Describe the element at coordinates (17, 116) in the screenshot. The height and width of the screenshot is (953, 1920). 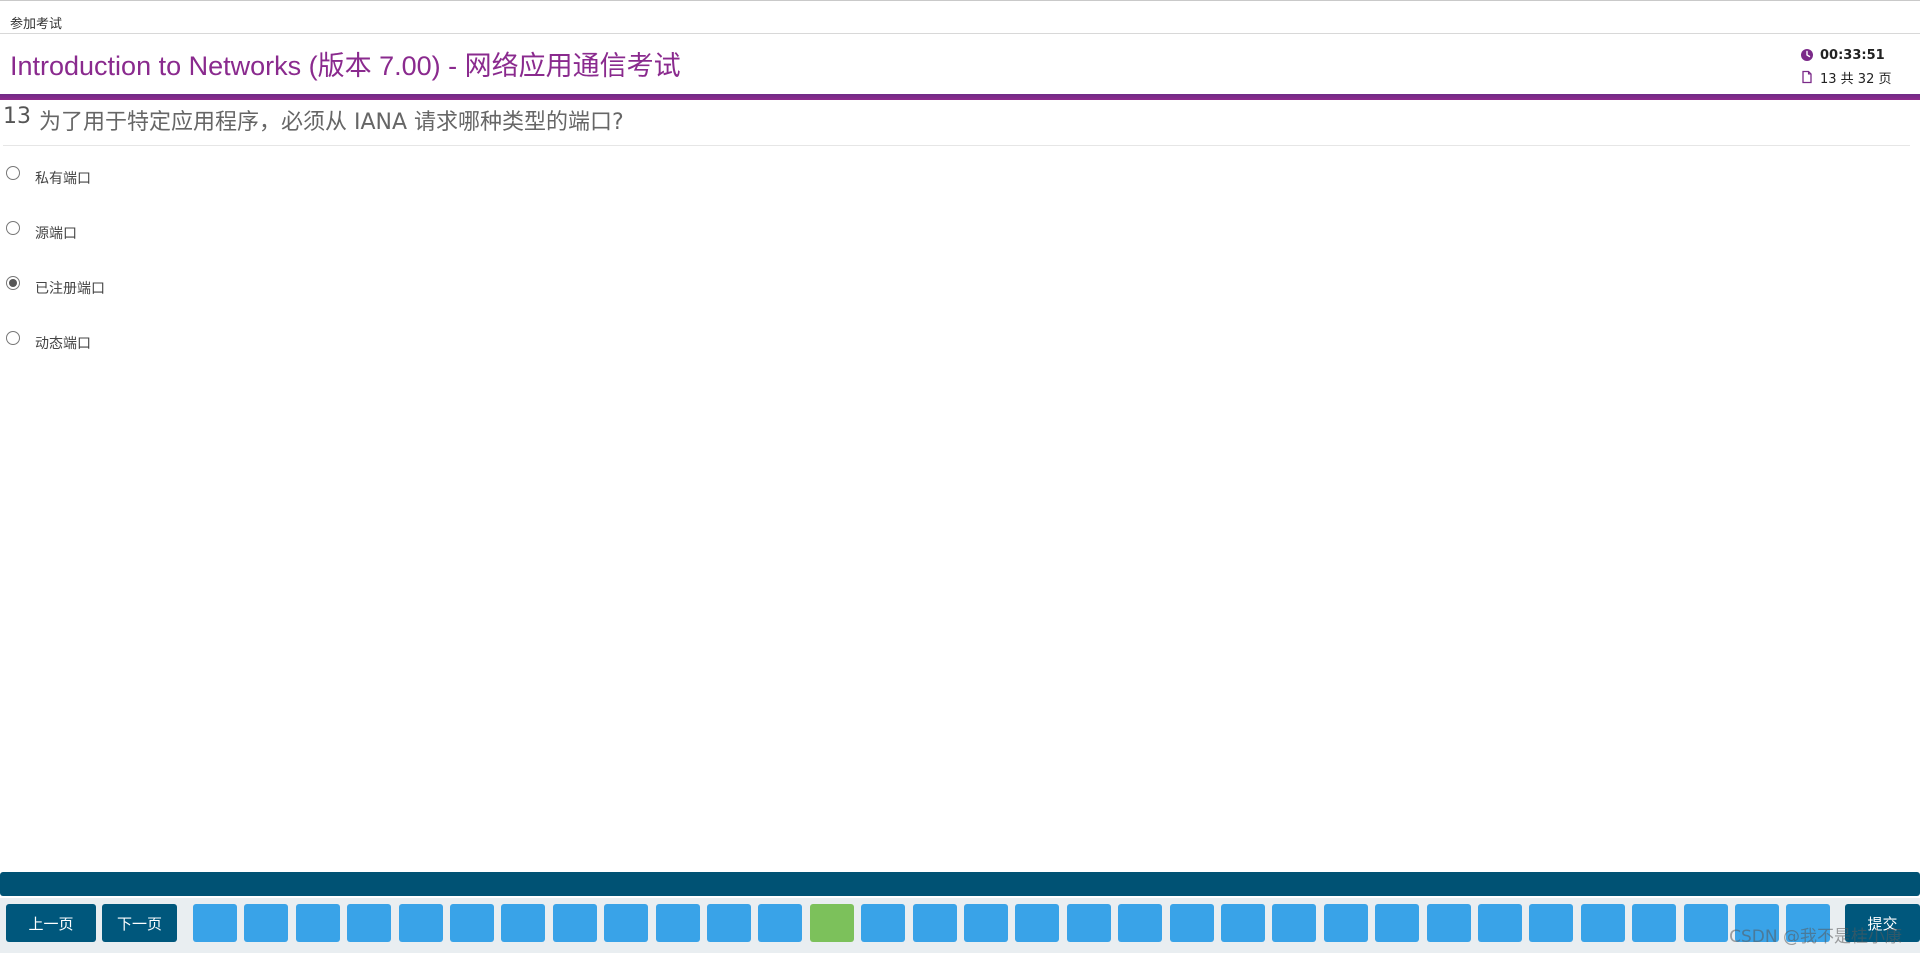
I see `question-number: 13` at that location.